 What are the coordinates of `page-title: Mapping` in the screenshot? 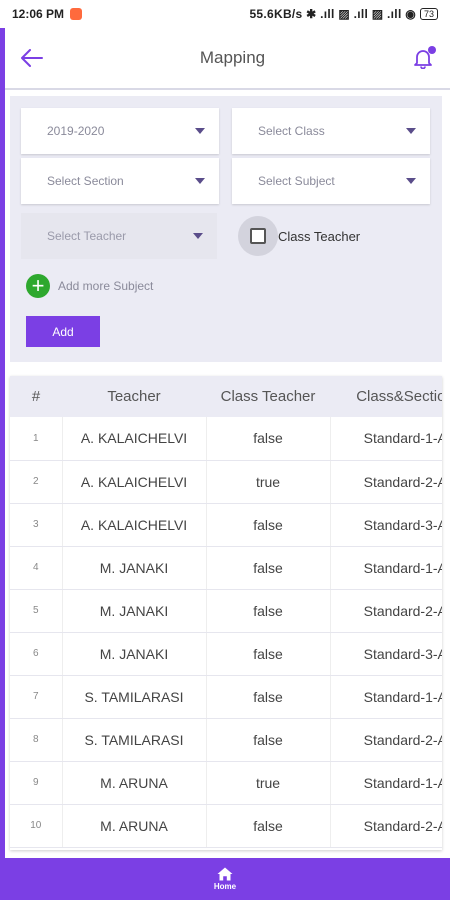 It's located at (232, 57).